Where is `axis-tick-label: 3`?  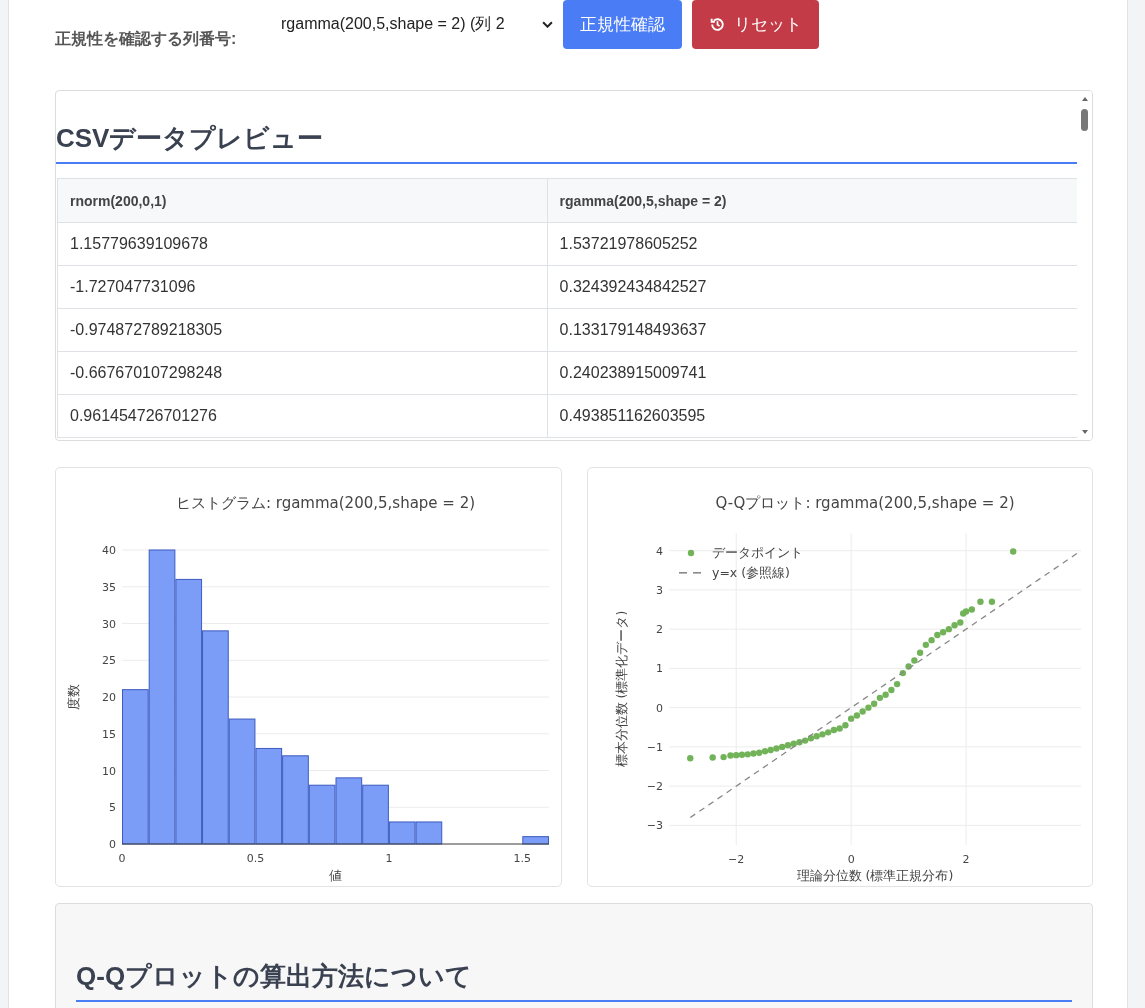
axis-tick-label: 3 is located at coordinates (659, 590).